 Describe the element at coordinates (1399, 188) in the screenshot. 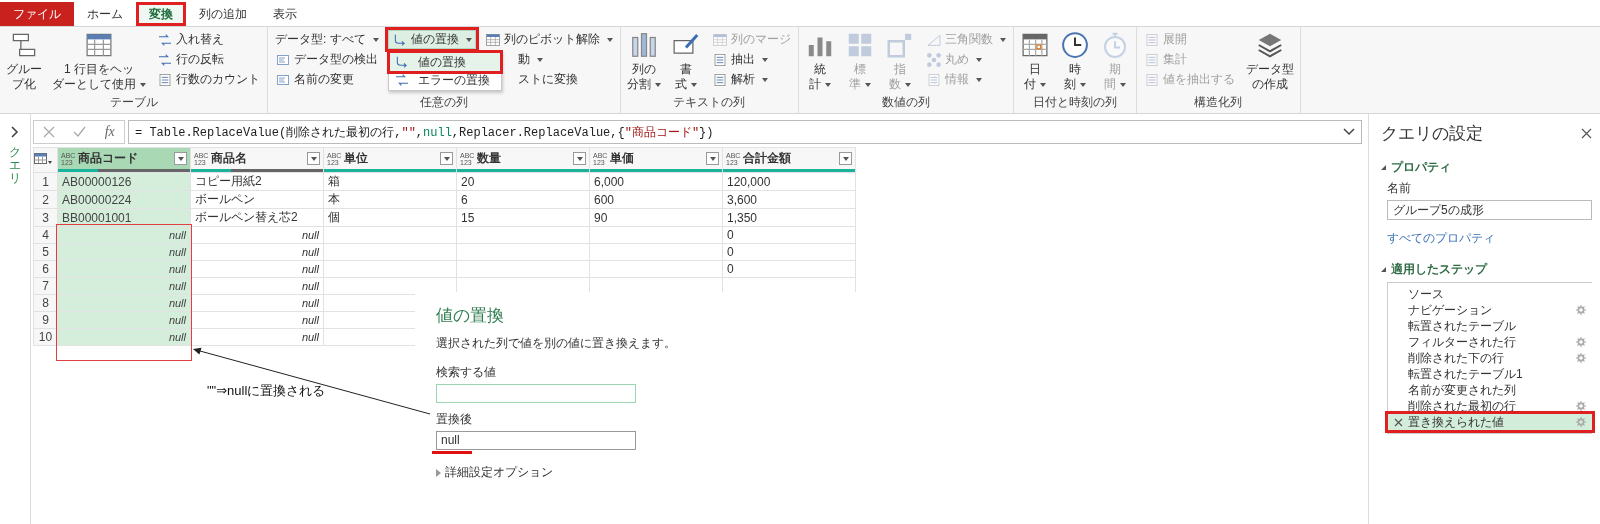

I see `field-label: 名前` at that location.